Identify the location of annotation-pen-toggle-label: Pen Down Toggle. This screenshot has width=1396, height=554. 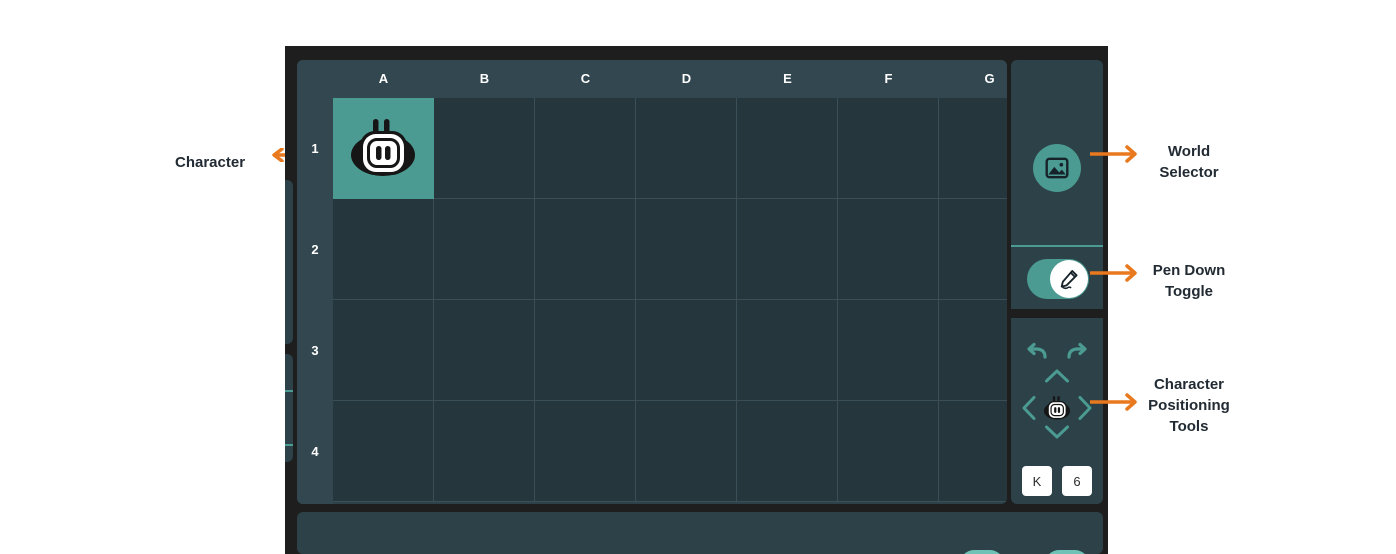
(1189, 281).